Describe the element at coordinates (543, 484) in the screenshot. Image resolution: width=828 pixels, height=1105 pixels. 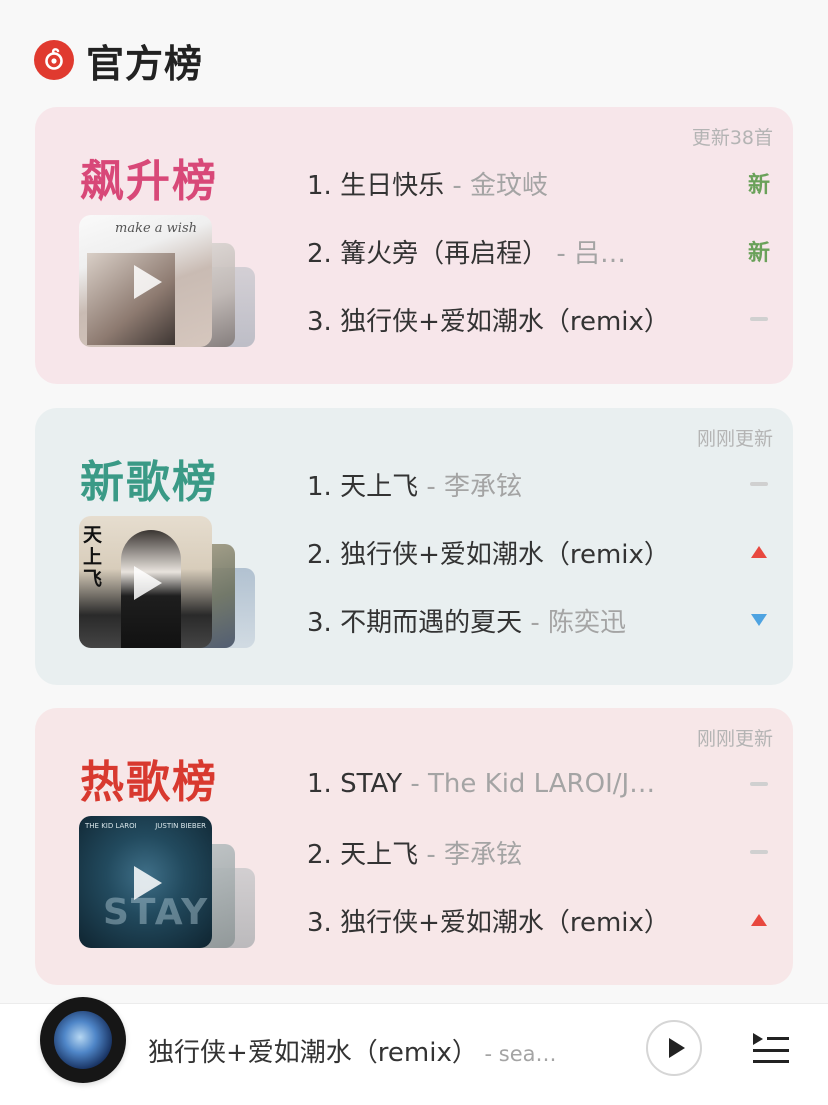
I see `track-row: 1. 天上飞 - 李承铉` at that location.